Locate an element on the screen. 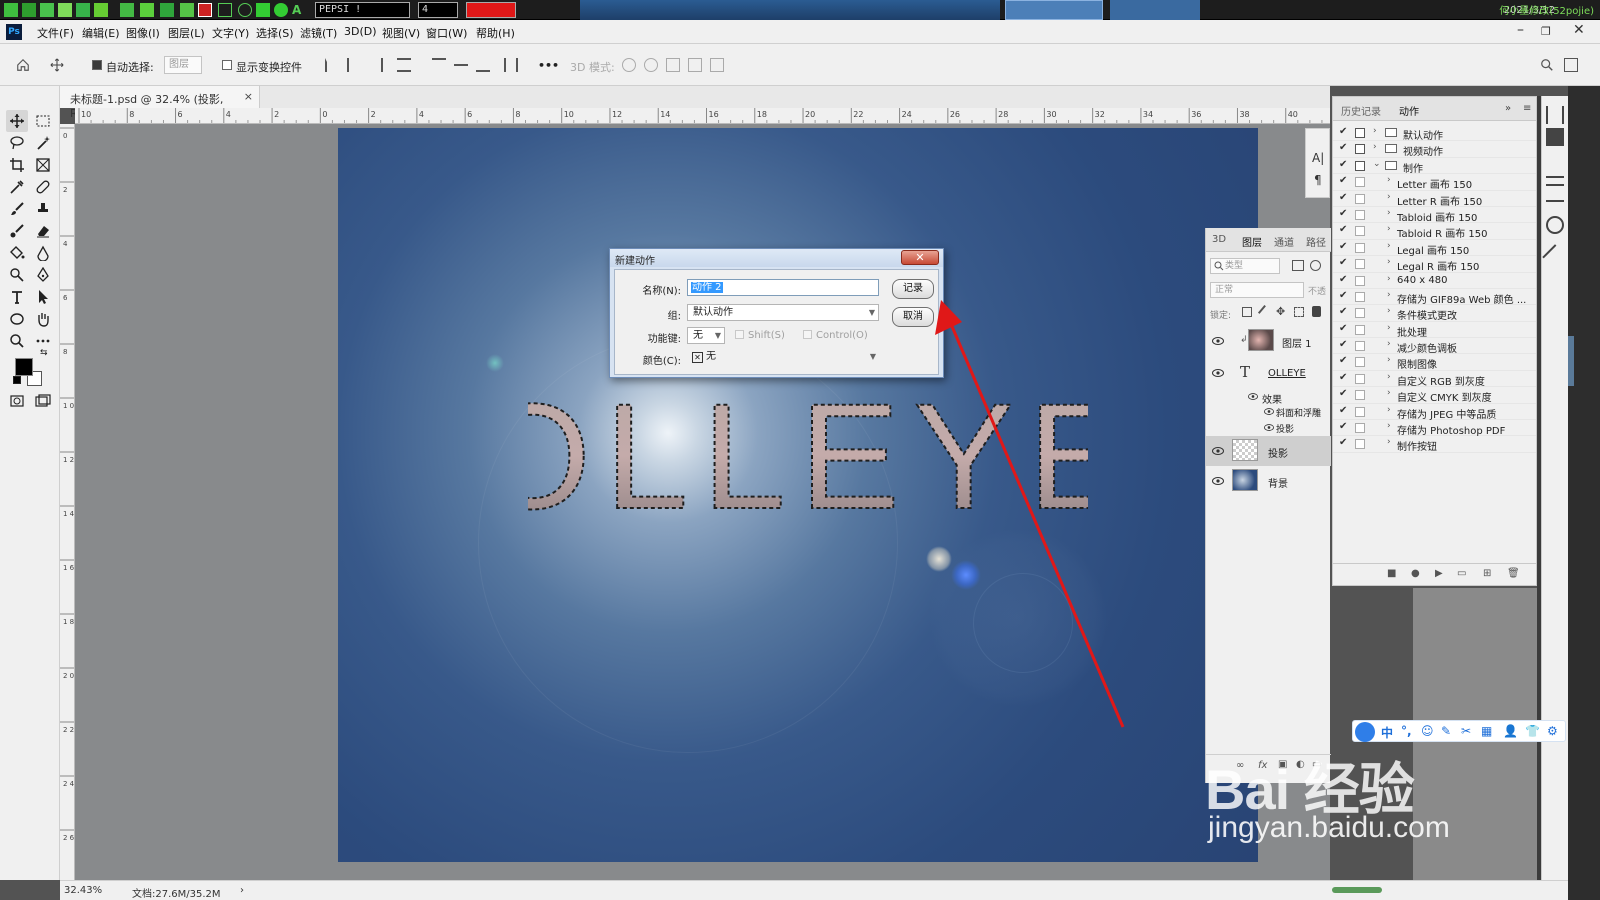  action-item: ✔ › 减少颜色调板 is located at coordinates (1434, 346).